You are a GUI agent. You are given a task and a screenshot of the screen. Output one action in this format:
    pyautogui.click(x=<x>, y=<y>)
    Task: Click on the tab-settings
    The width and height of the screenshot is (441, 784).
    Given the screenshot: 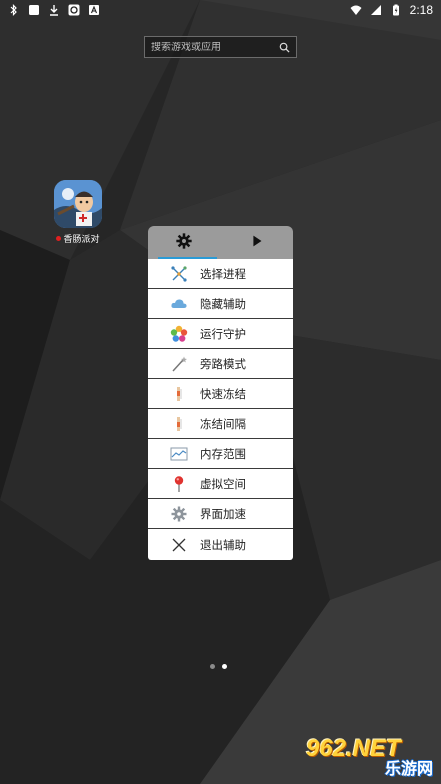 What is the action you would take?
    pyautogui.click(x=184, y=242)
    